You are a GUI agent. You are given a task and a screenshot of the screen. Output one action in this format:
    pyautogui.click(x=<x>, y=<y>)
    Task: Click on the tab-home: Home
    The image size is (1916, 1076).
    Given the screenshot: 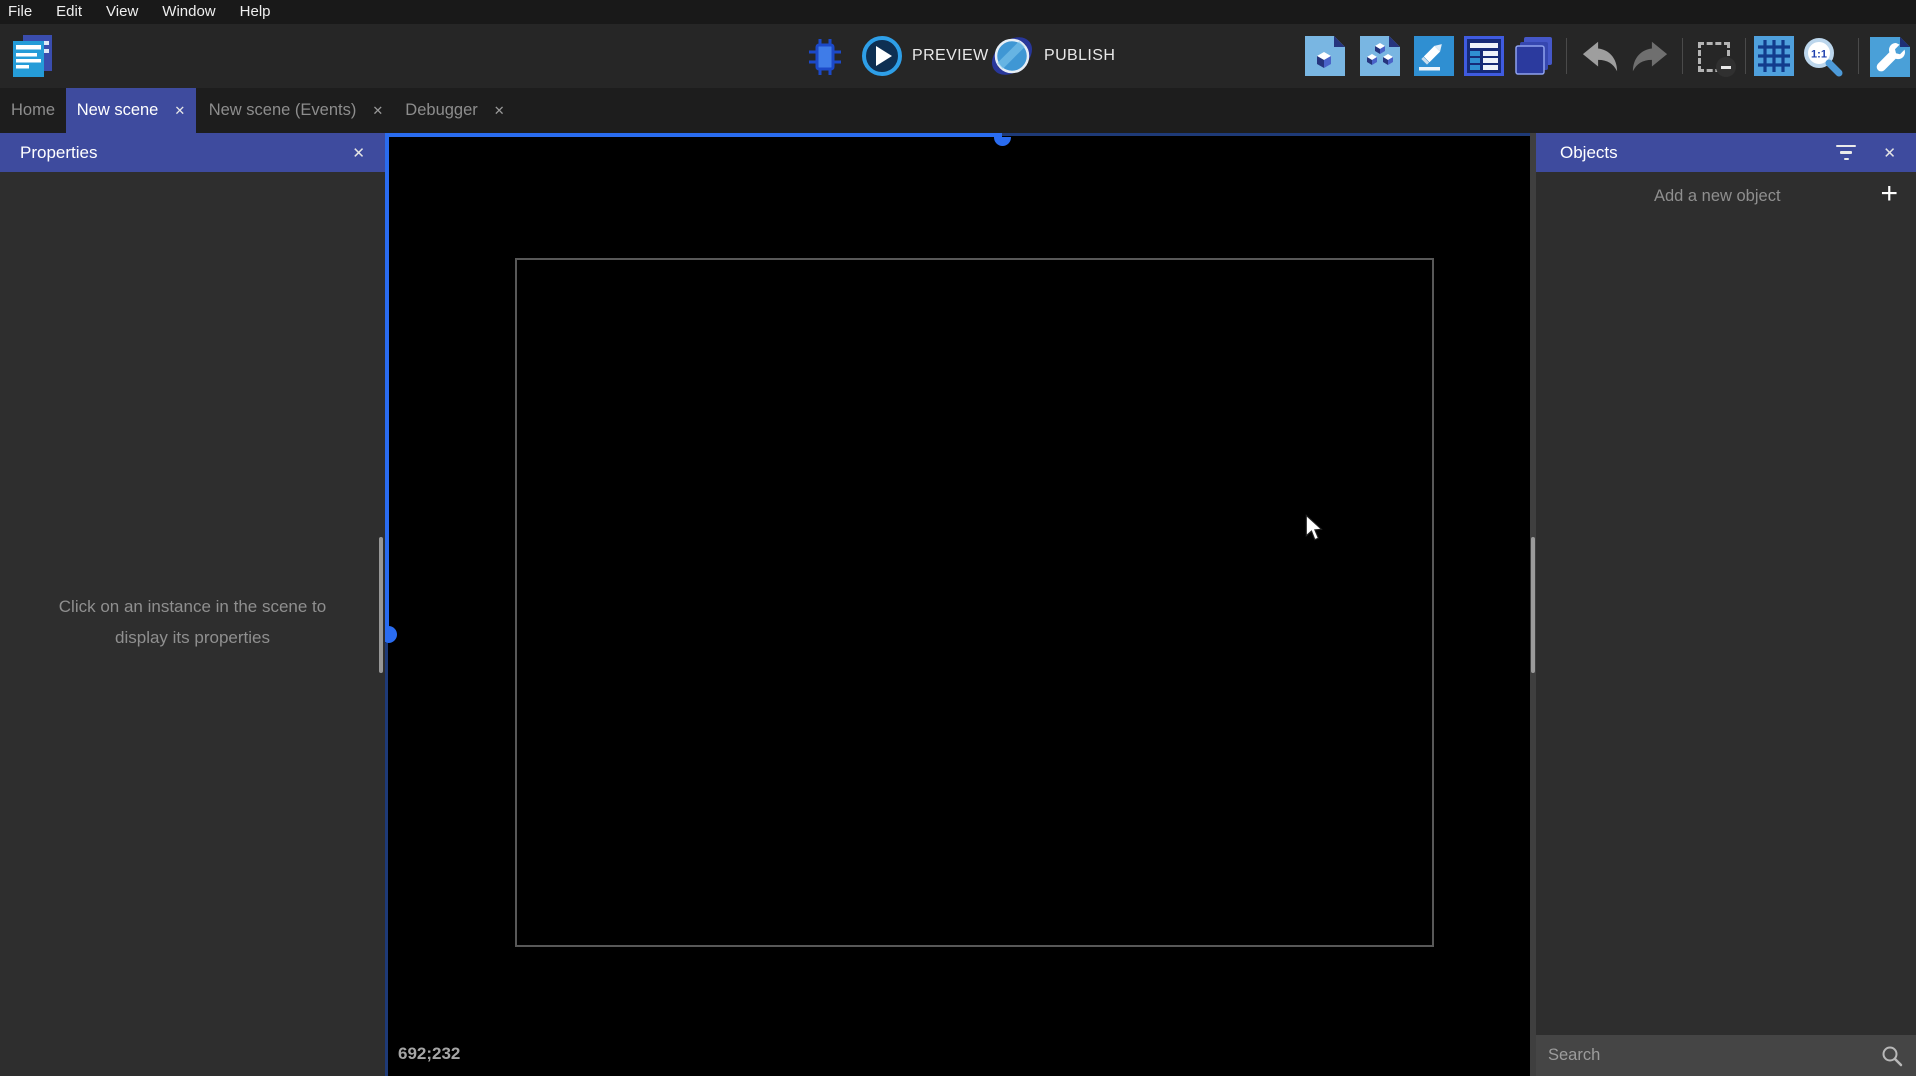 What is the action you would take?
    pyautogui.click(x=33, y=110)
    